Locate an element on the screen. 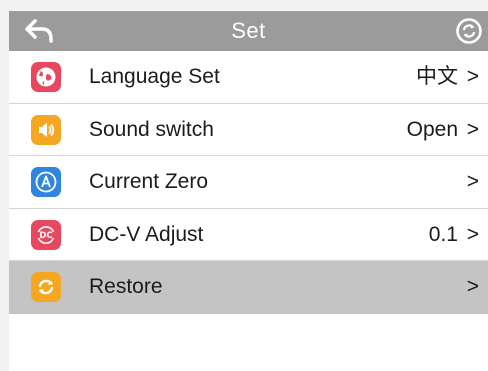  circle-a-icon is located at coordinates (46, 182).